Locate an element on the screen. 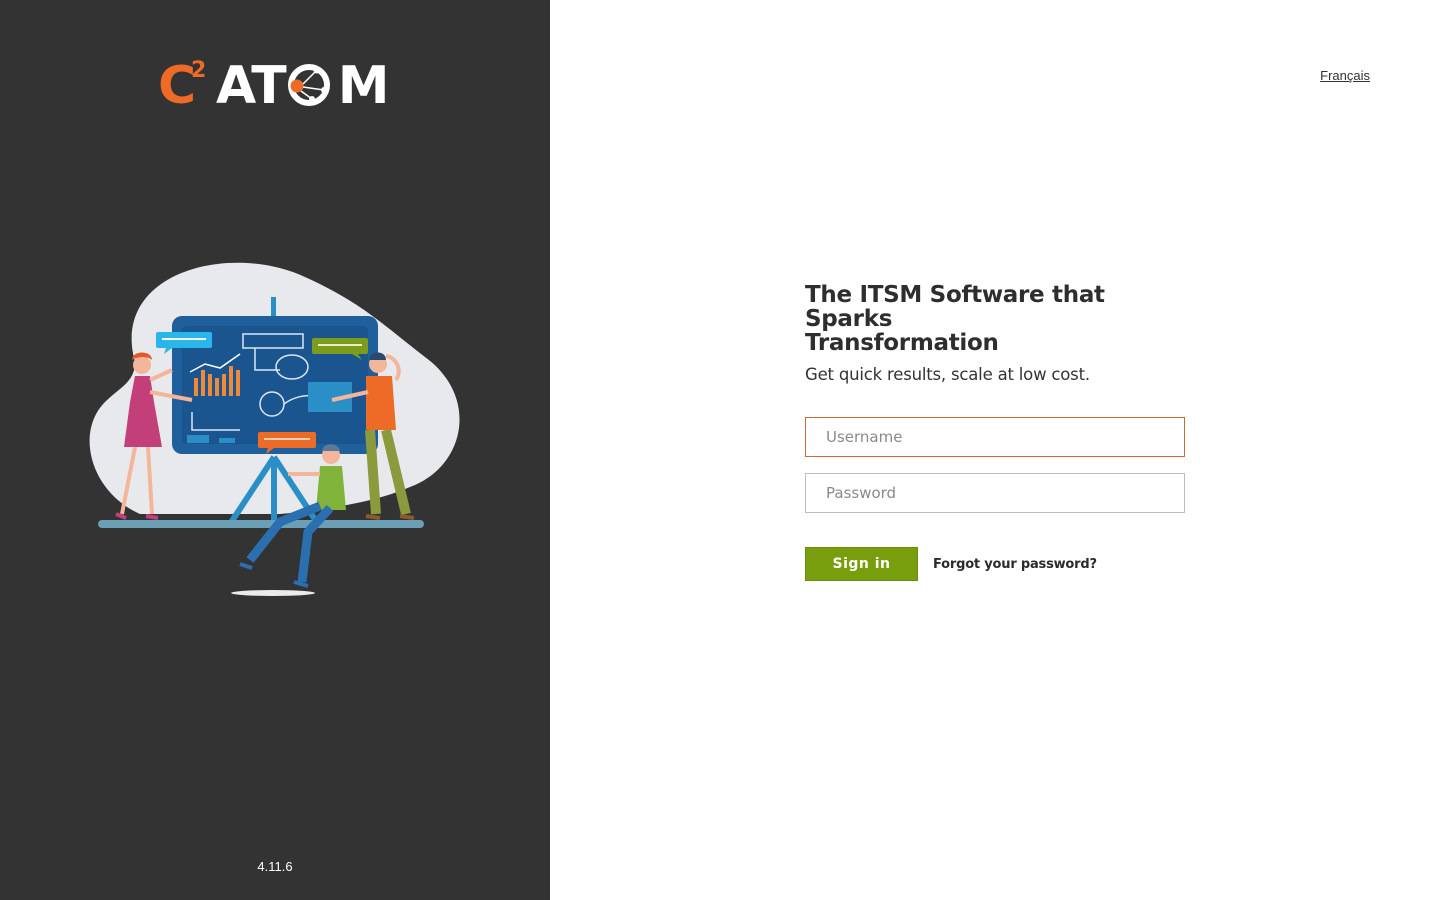  logo-atom-start: AT is located at coordinates (251, 86).